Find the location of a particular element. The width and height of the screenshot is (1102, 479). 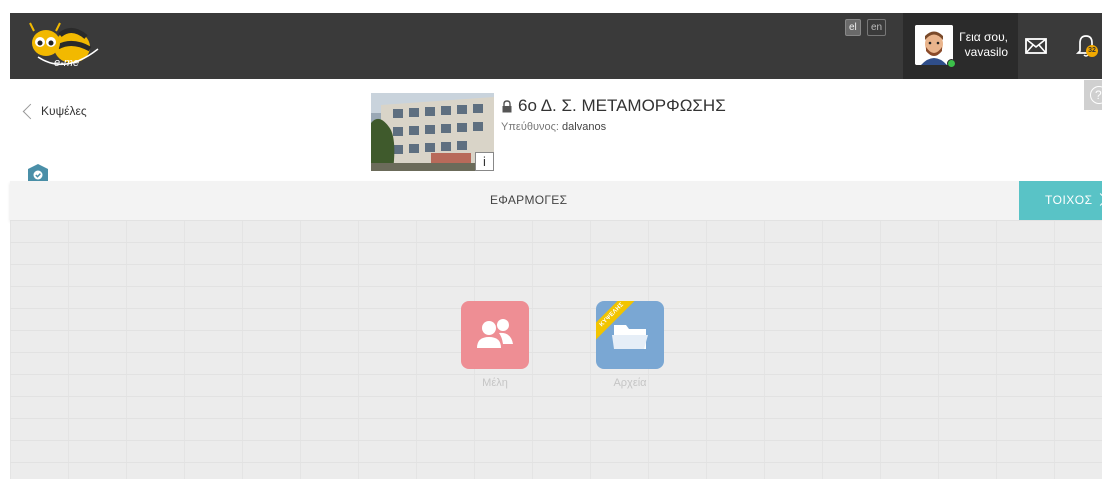

page-title: 6ο Δ. Σ. ΜΕΤΑΜΟΡΦΩΣΗΣ is located at coordinates (613, 106).